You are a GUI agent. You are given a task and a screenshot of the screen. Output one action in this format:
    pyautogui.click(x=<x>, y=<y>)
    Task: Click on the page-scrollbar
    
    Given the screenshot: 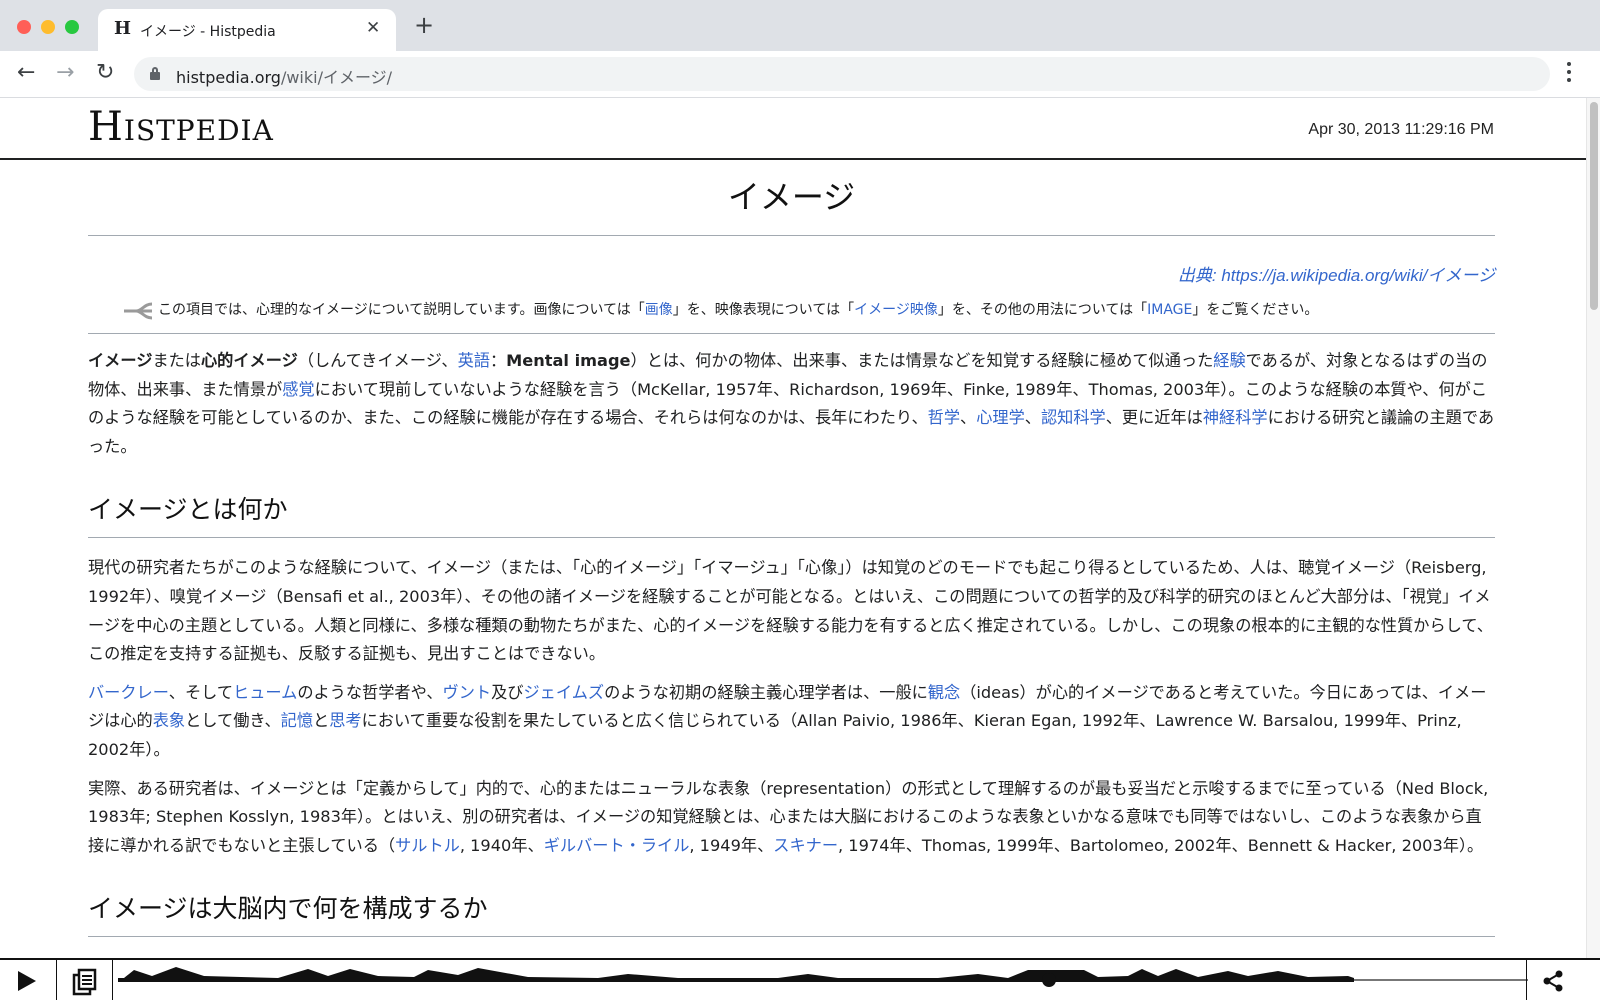 What is the action you would take?
    pyautogui.click(x=1593, y=528)
    